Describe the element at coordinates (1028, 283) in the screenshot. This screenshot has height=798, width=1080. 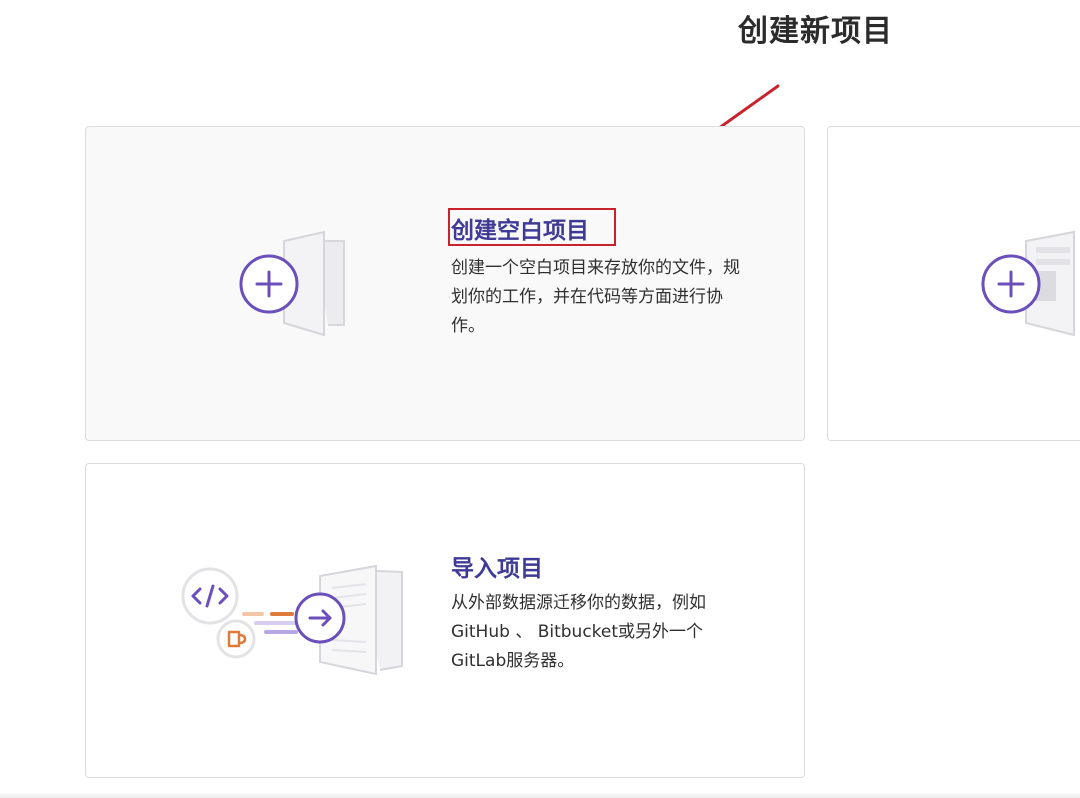
I see `template-project-icon` at that location.